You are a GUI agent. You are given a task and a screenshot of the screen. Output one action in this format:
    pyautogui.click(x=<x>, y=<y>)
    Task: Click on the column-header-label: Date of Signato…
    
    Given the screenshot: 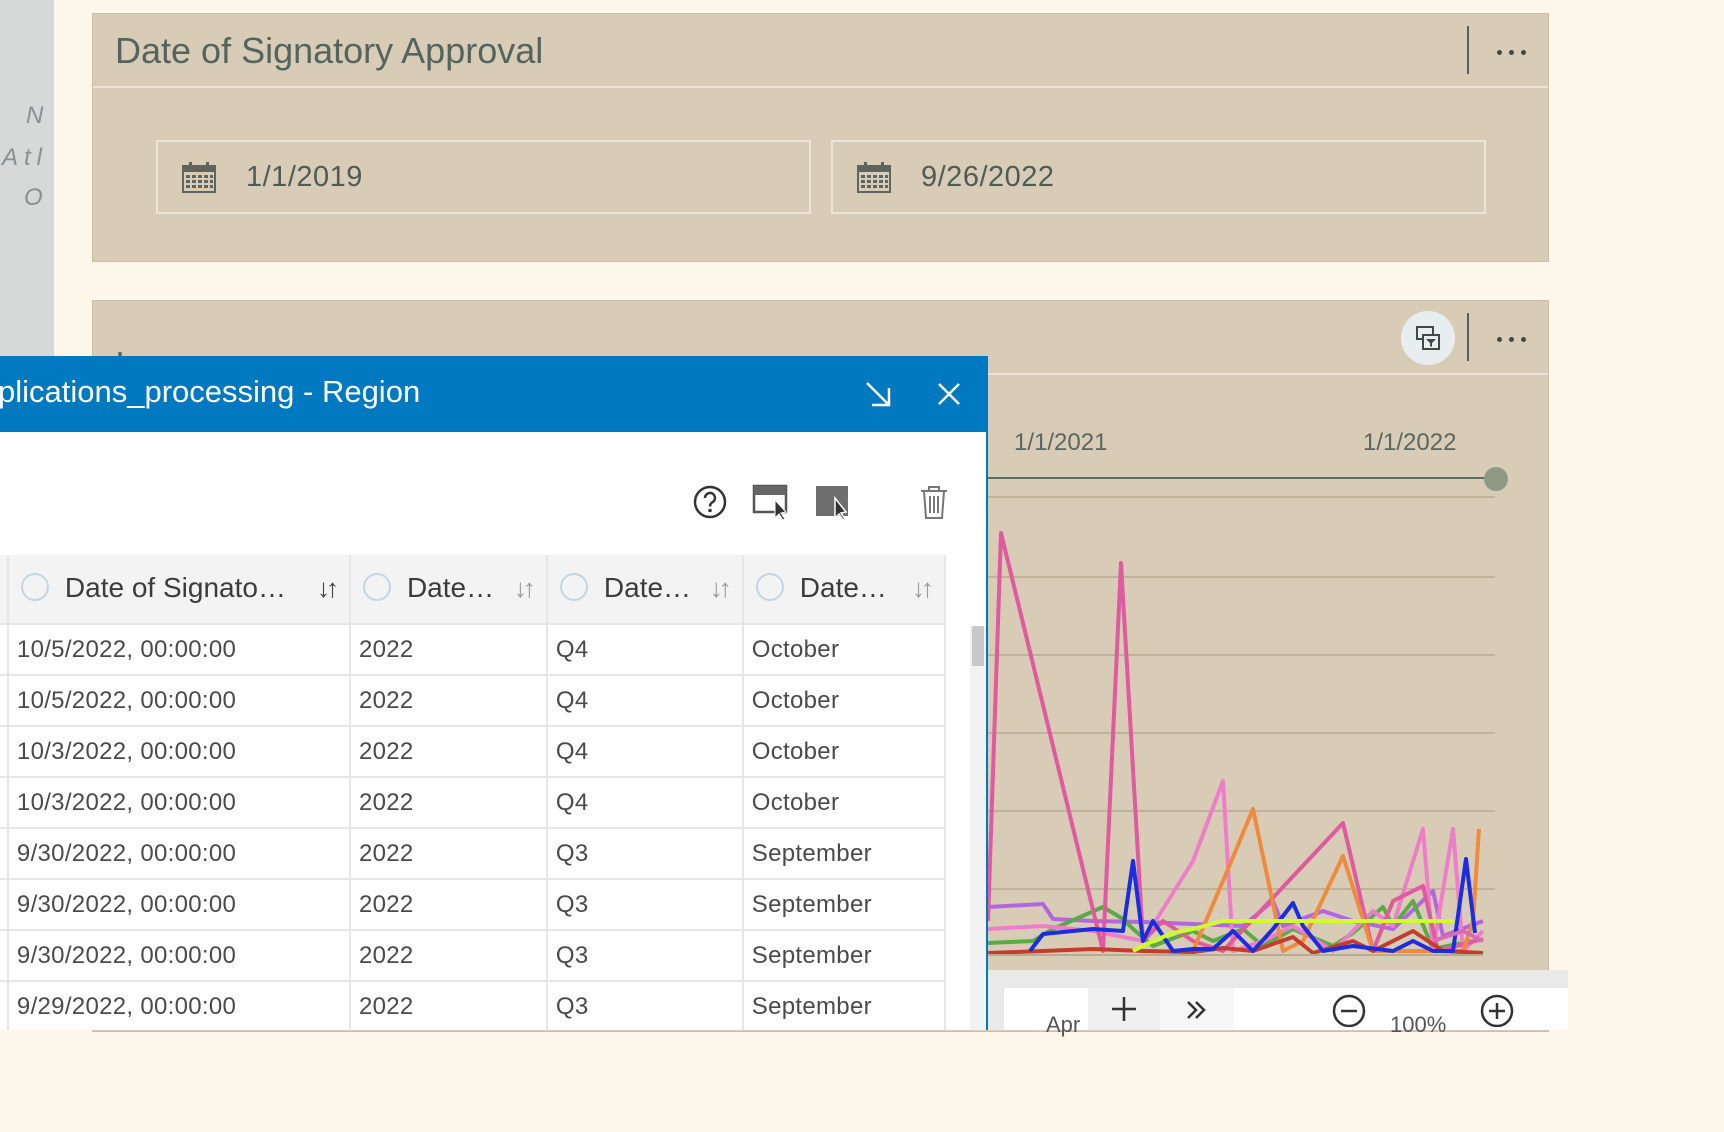 What is the action you would take?
    pyautogui.click(x=175, y=587)
    